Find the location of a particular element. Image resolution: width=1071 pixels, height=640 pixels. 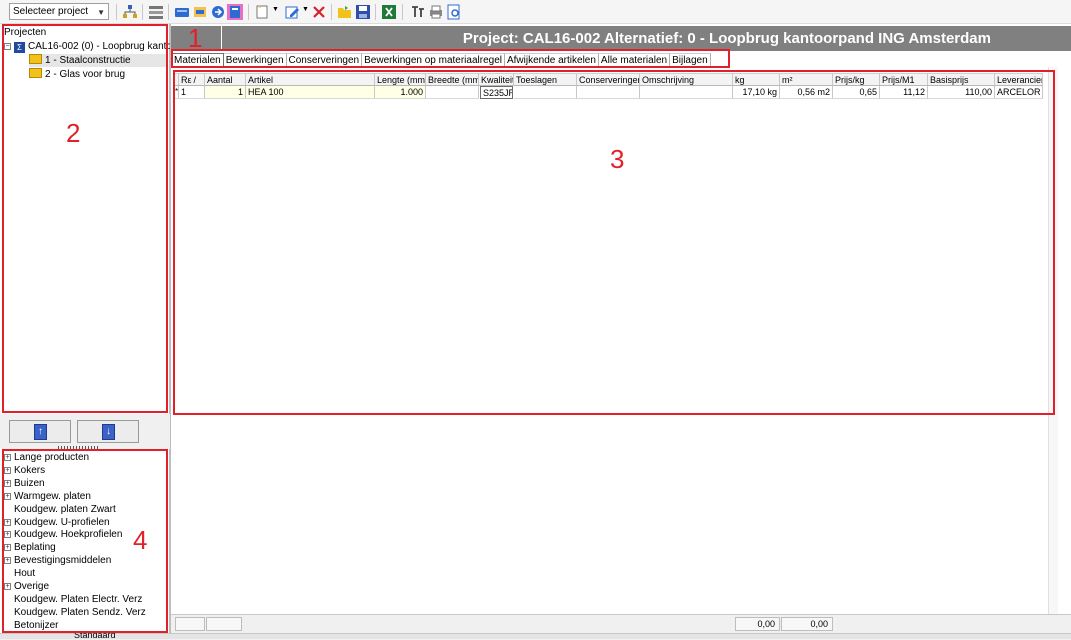

move-up-button: ↑ is located at coordinates (40, 431).